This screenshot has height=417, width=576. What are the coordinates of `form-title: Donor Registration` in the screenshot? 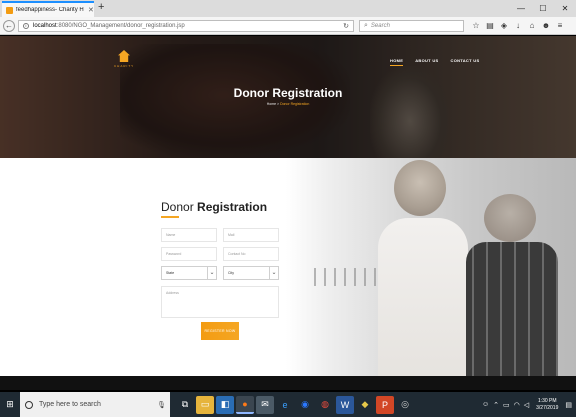 It's located at (214, 207).